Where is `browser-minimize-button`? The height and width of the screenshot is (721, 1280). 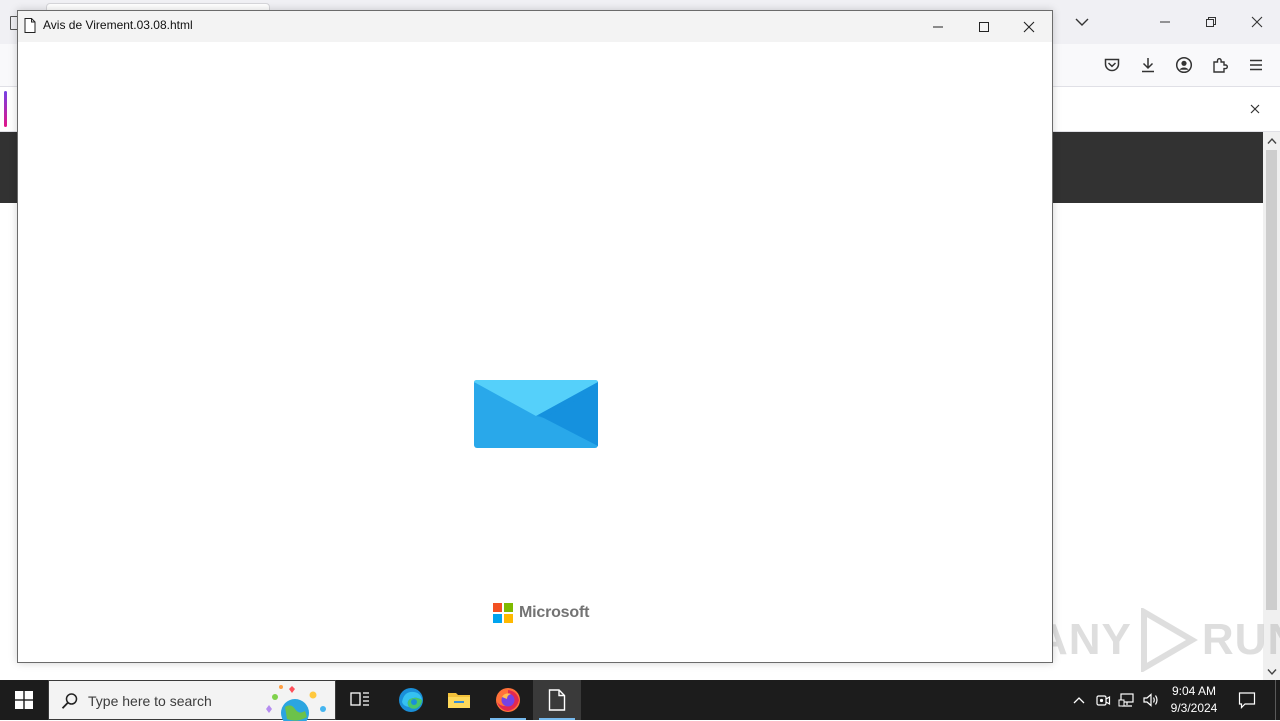 browser-minimize-button is located at coordinates (1165, 22).